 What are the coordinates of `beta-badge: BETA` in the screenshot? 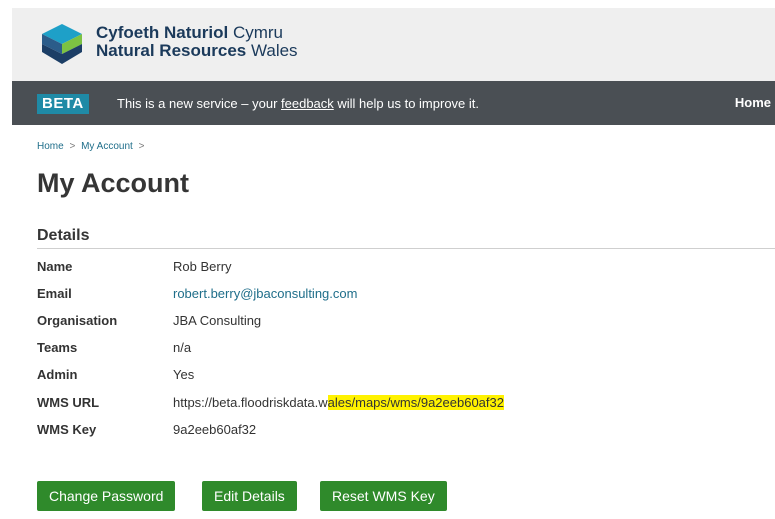 It's located at (63, 104).